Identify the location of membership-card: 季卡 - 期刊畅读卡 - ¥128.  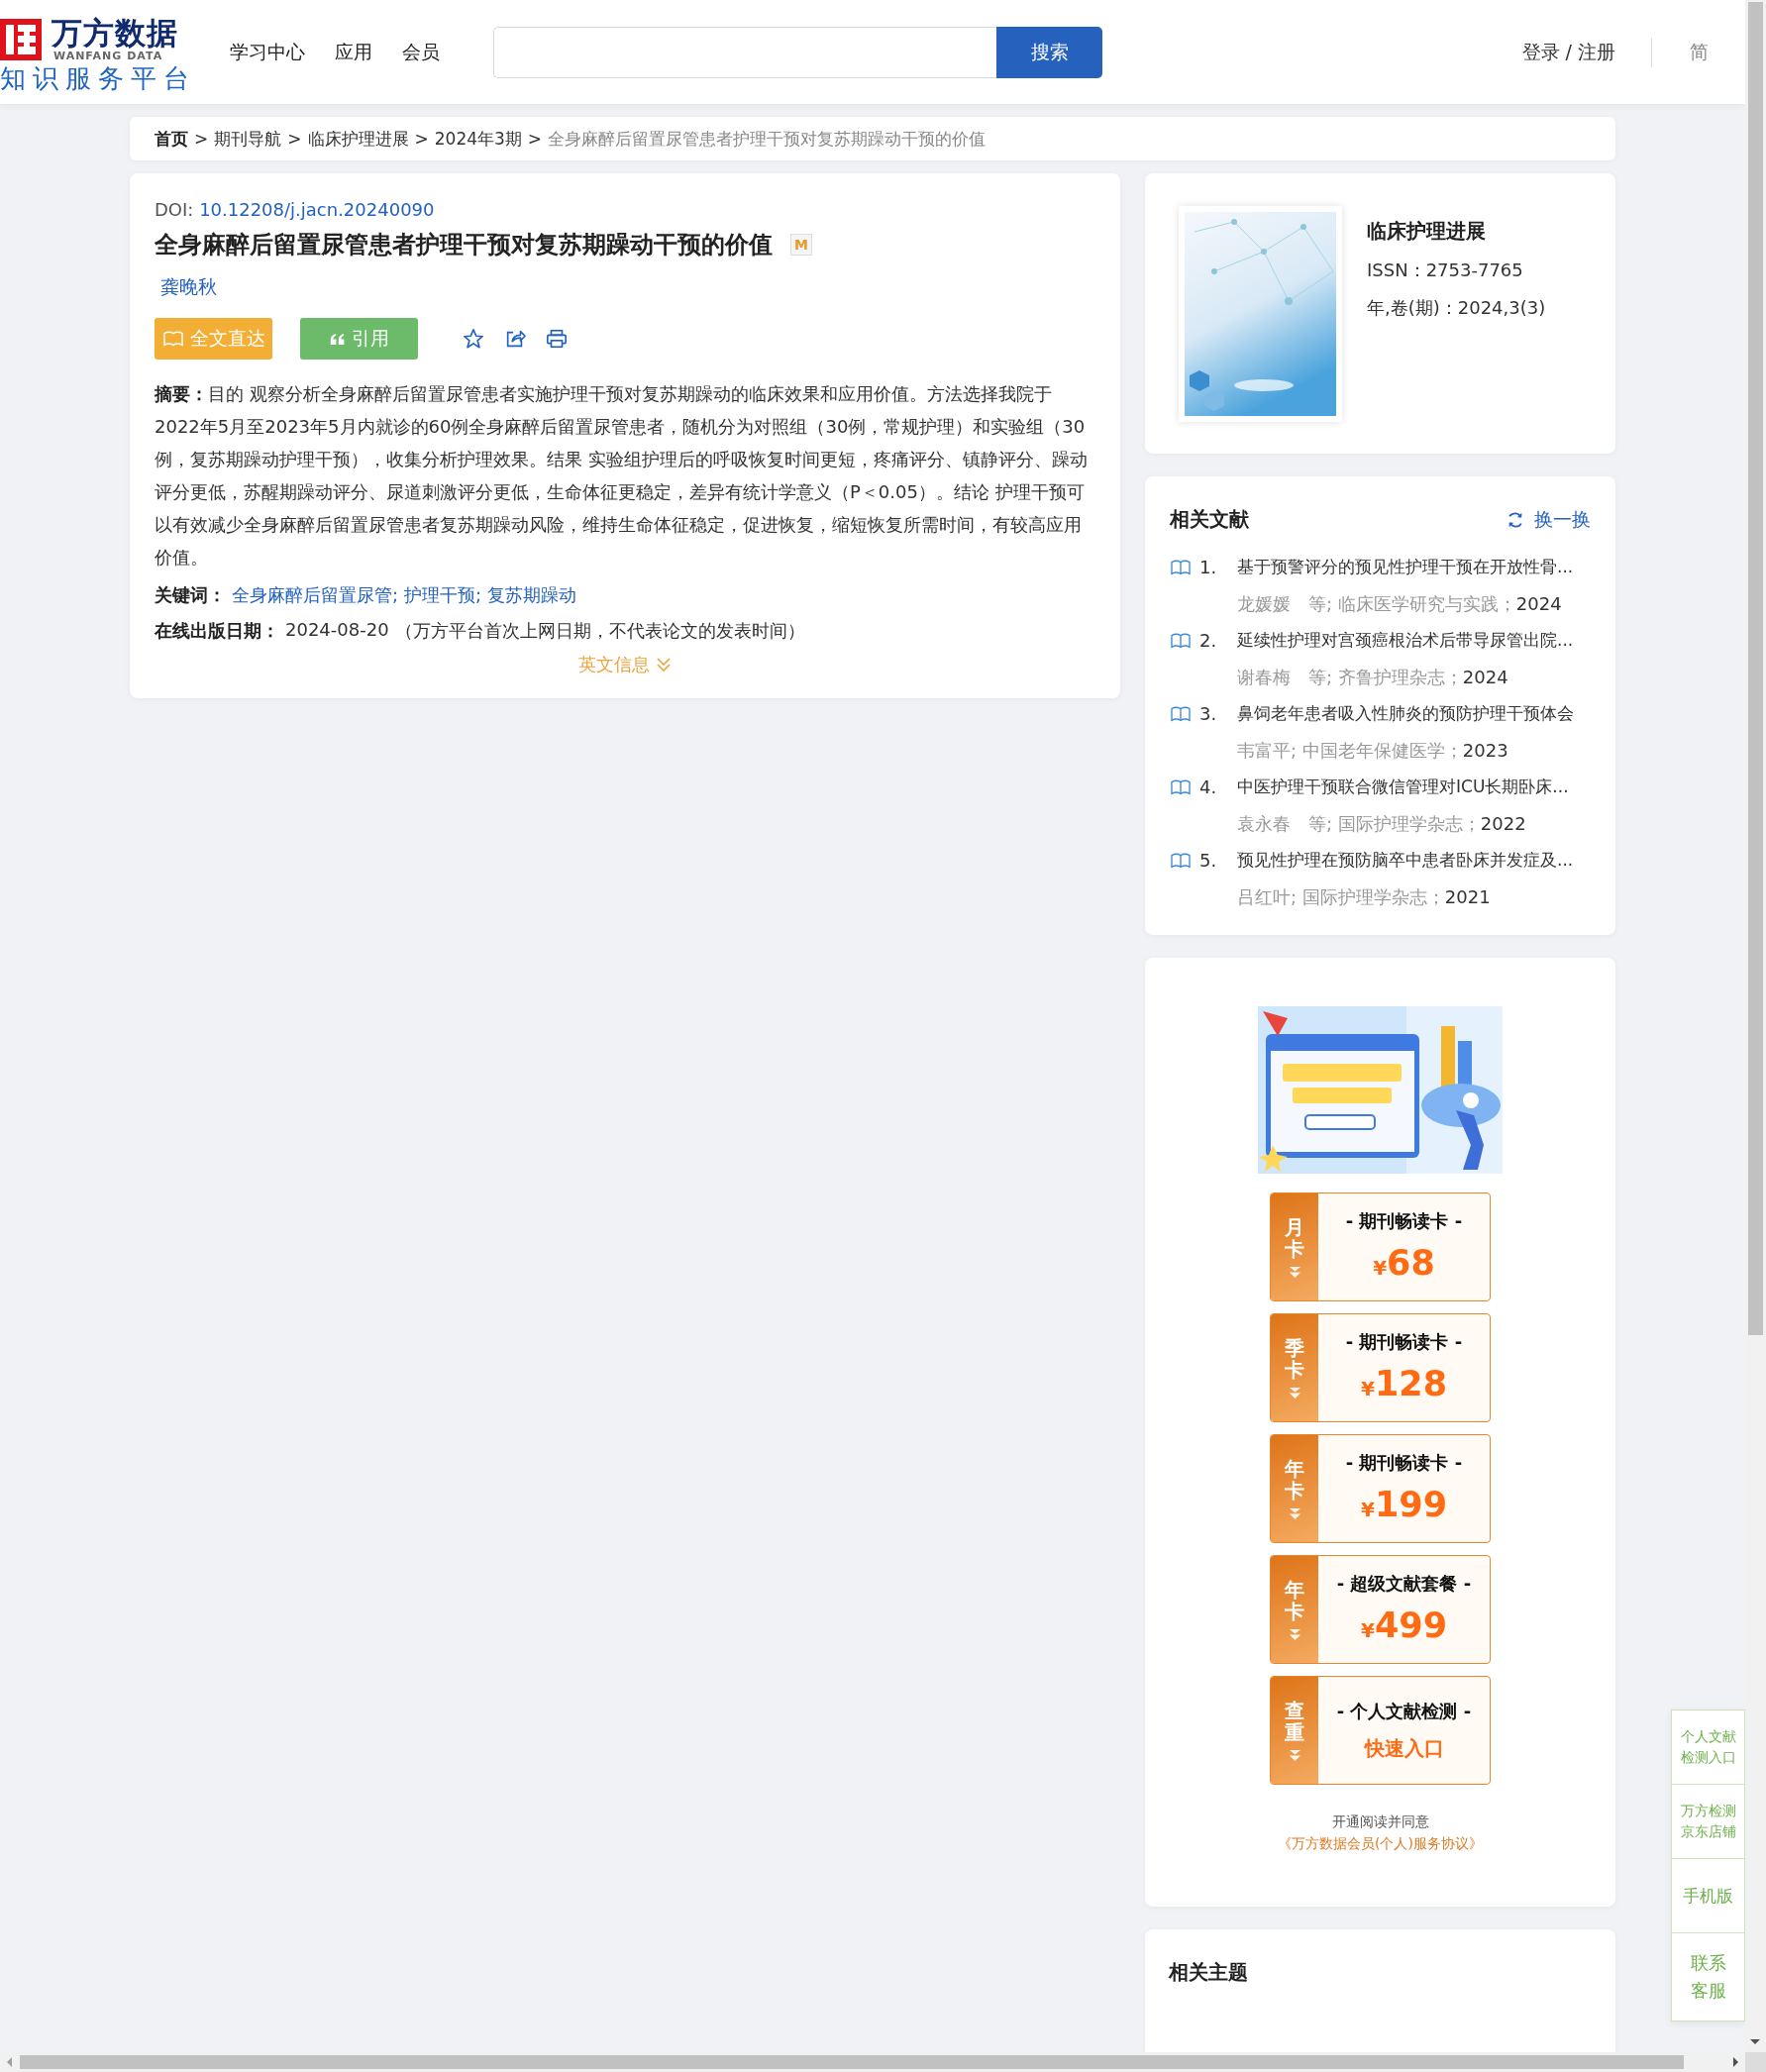
(1380, 1367).